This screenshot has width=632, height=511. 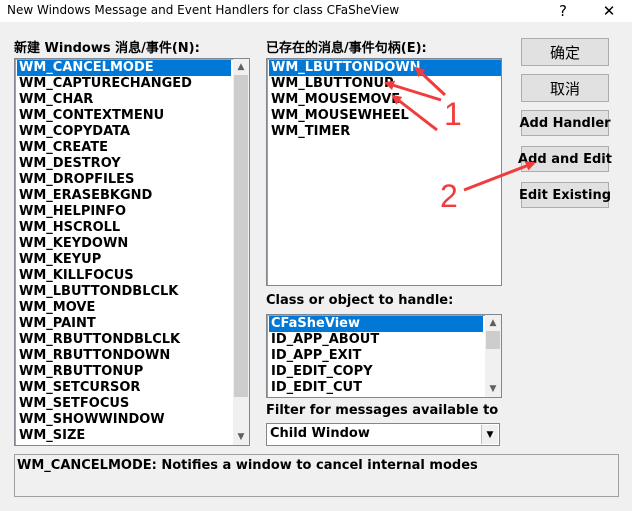 What do you see at coordinates (565, 52) in the screenshot?
I see `ok-button: 确定` at bounding box center [565, 52].